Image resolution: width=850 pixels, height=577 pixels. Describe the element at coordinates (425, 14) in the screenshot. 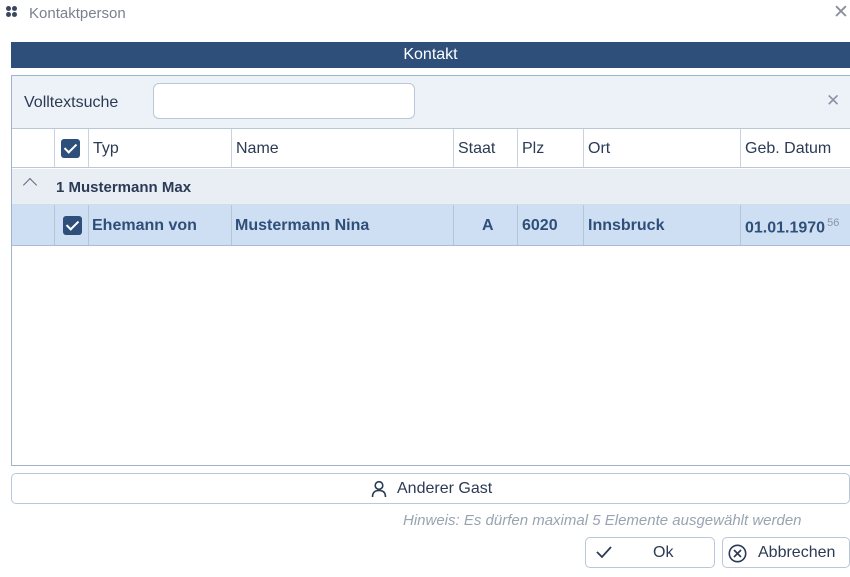

I see `title-bar: Kontaktperson ✕` at that location.